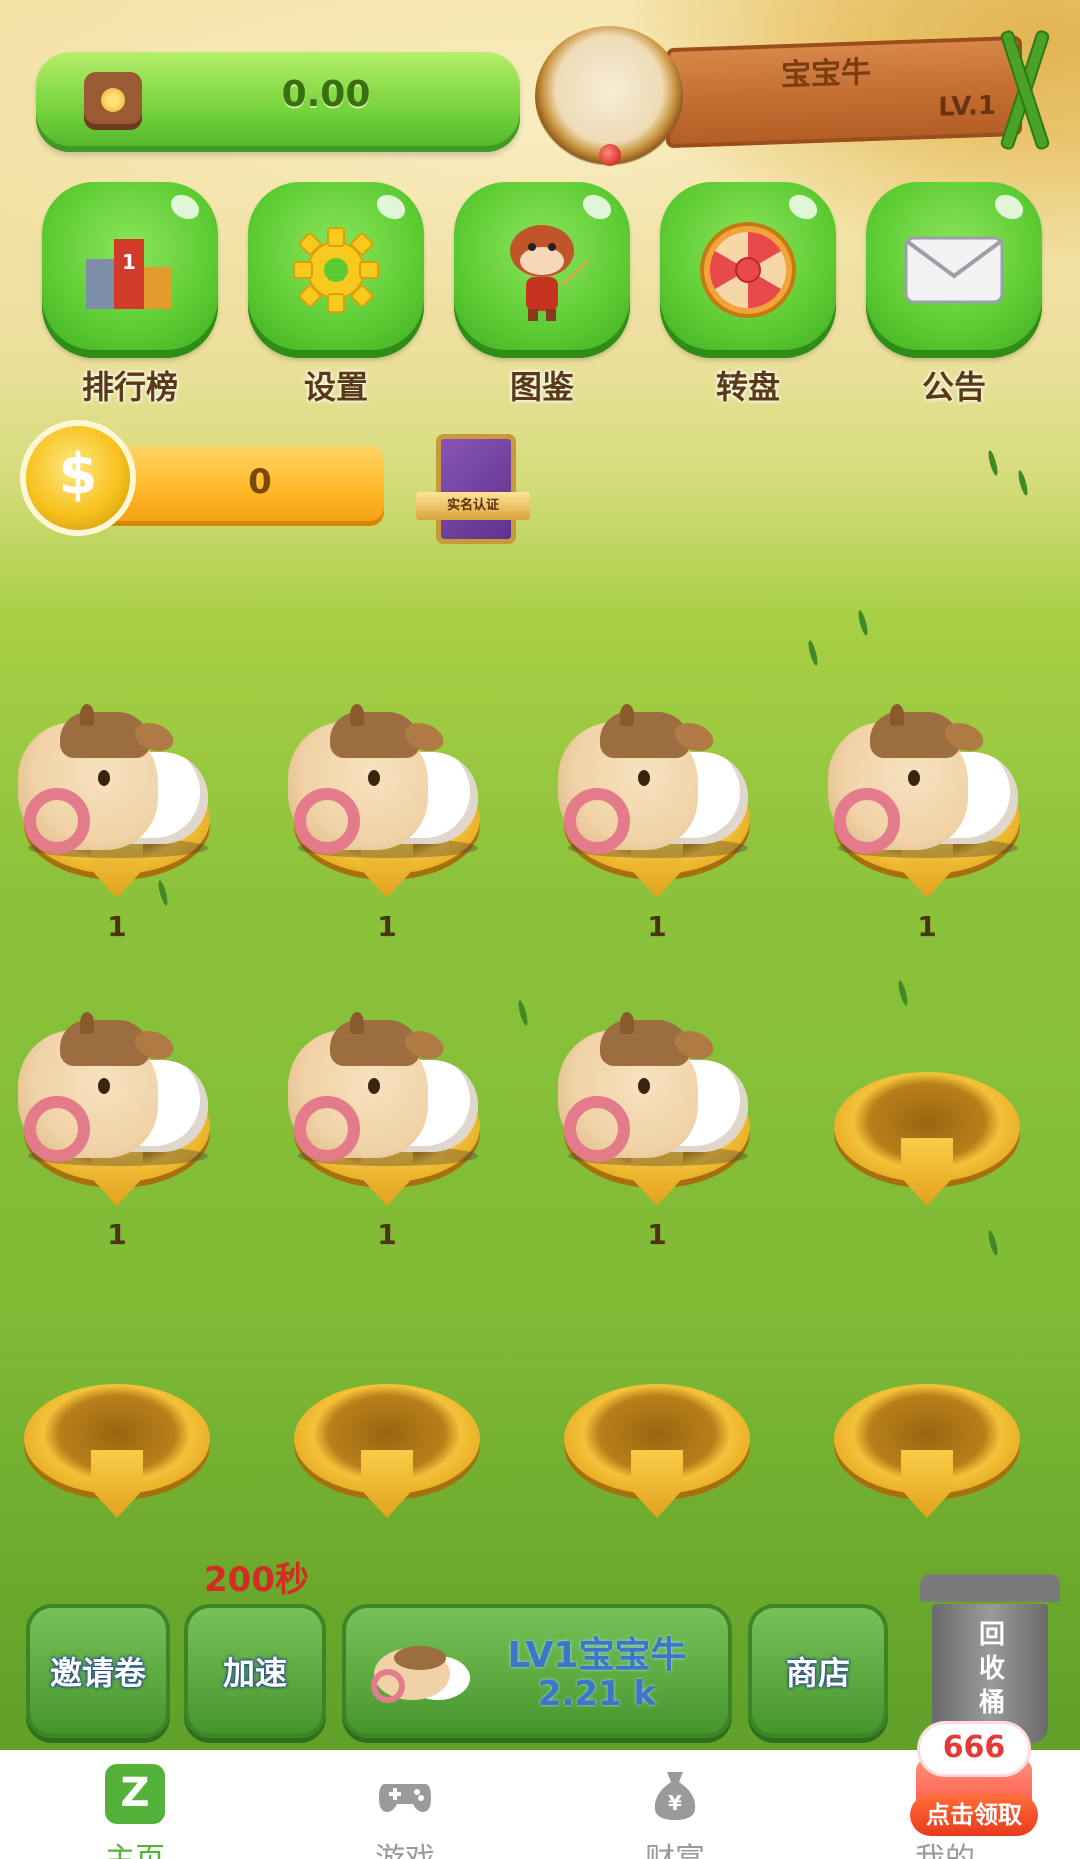 This screenshot has height=1859, width=1080. I want to click on close-icon, so click(1024, 90).